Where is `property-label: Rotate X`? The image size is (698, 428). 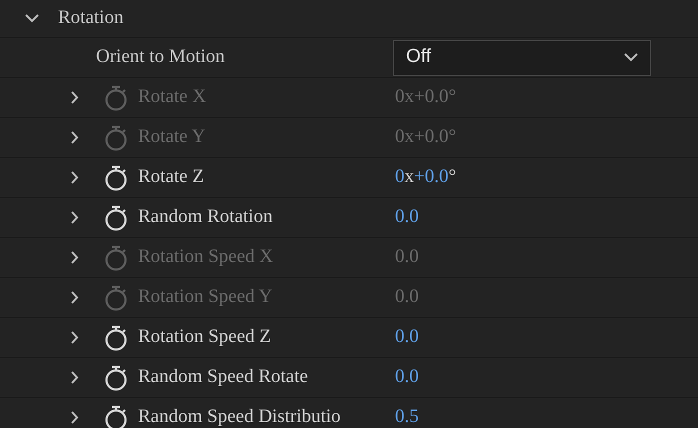 property-label: Rotate X is located at coordinates (173, 97).